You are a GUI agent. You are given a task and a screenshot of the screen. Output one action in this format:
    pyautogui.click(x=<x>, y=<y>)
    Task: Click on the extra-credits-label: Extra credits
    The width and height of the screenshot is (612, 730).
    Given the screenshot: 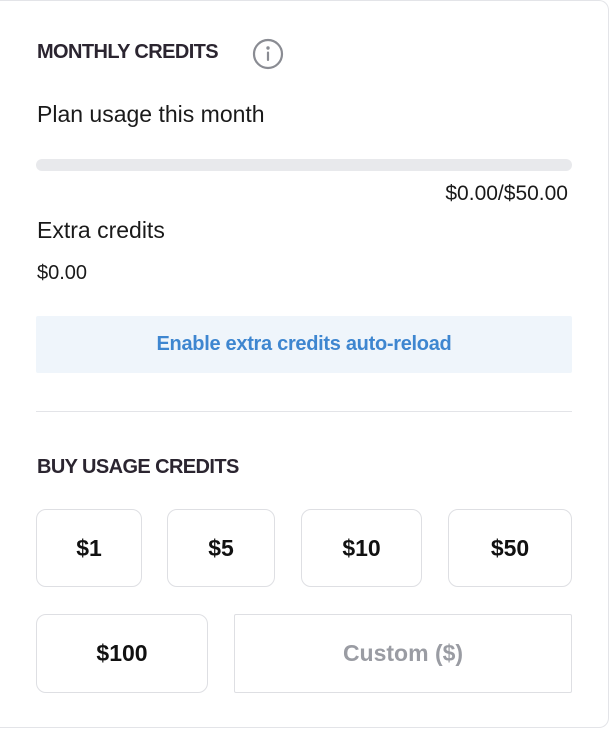 What is the action you would take?
    pyautogui.click(x=101, y=230)
    